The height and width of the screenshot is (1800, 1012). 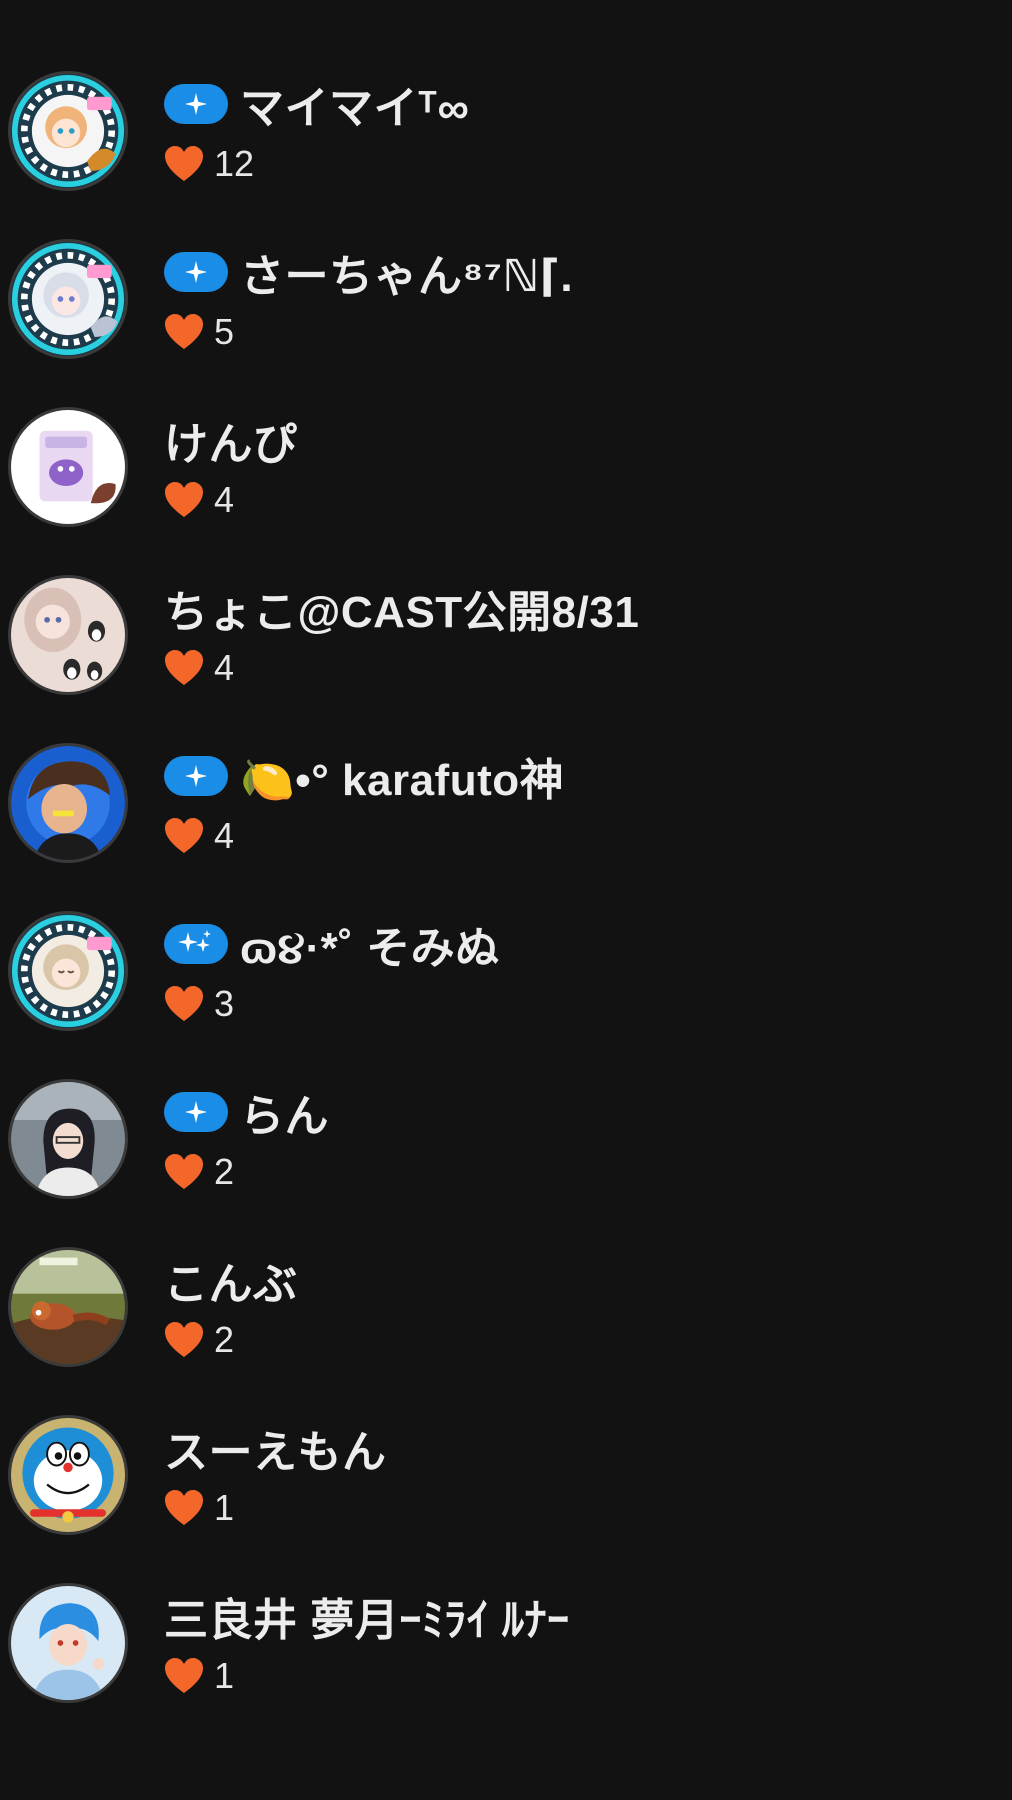 I want to click on username: ちょこ@CAST公開8/31, so click(x=401, y=608).